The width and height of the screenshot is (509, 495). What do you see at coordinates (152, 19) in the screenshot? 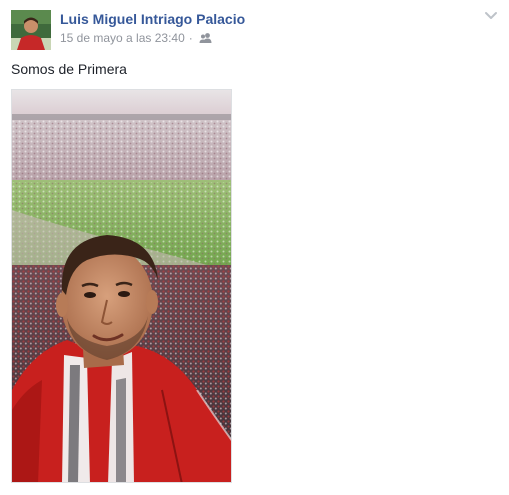
I see `author-name-link: Luis Miguel Intriago Palacio` at bounding box center [152, 19].